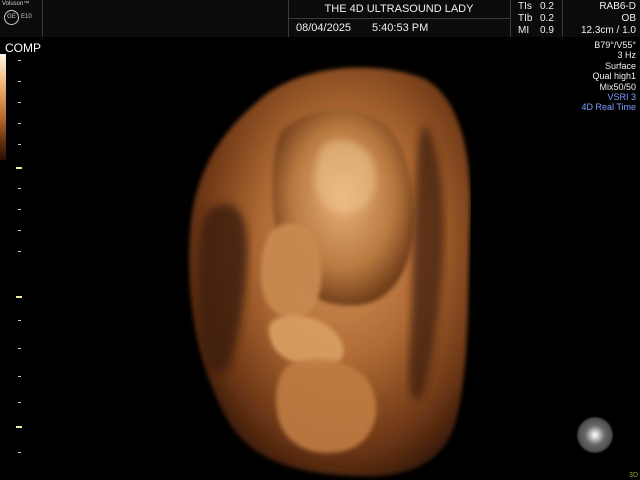  Describe the element at coordinates (20, 270) in the screenshot. I see `depth-scale` at that location.